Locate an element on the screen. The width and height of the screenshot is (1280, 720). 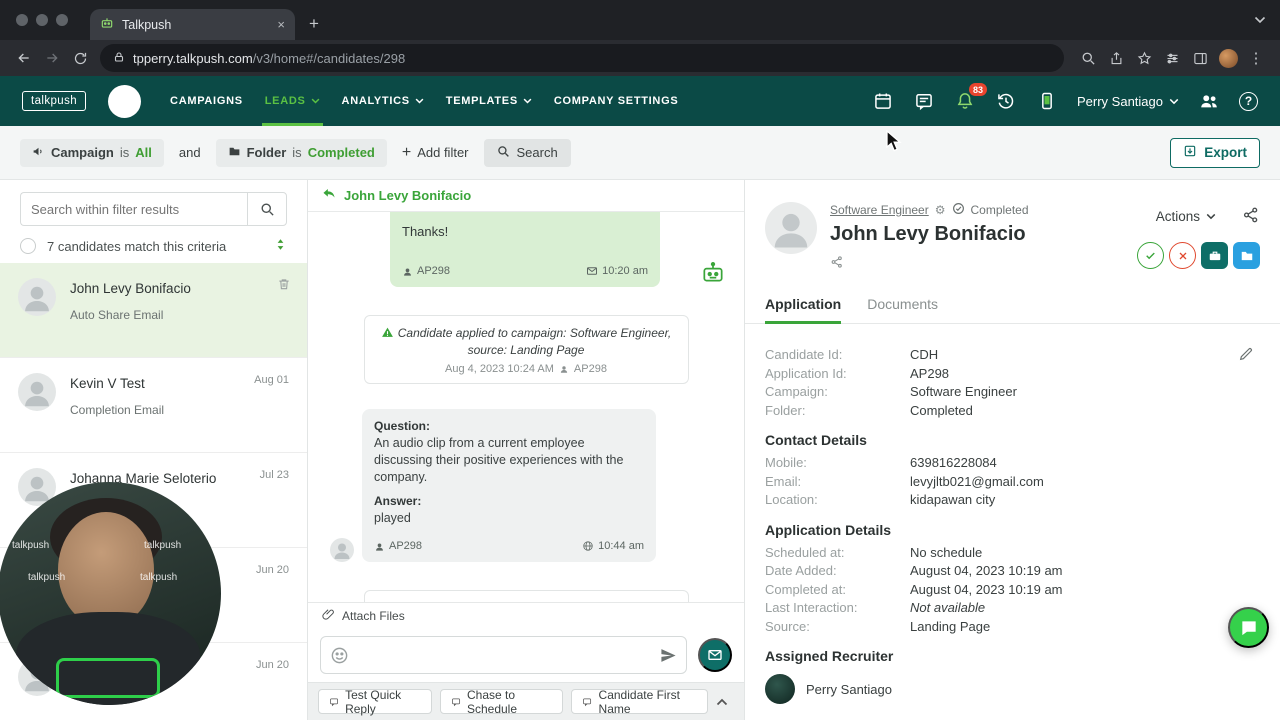
sidebar-search-icon is located at coordinates (267, 209).